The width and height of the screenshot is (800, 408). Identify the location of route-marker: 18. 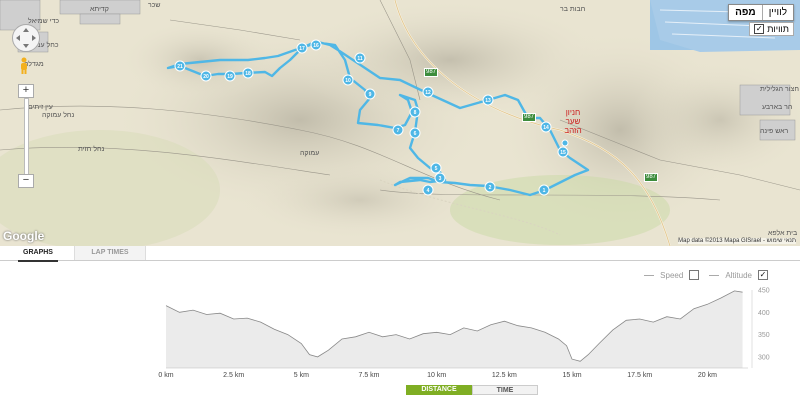
(248, 73).